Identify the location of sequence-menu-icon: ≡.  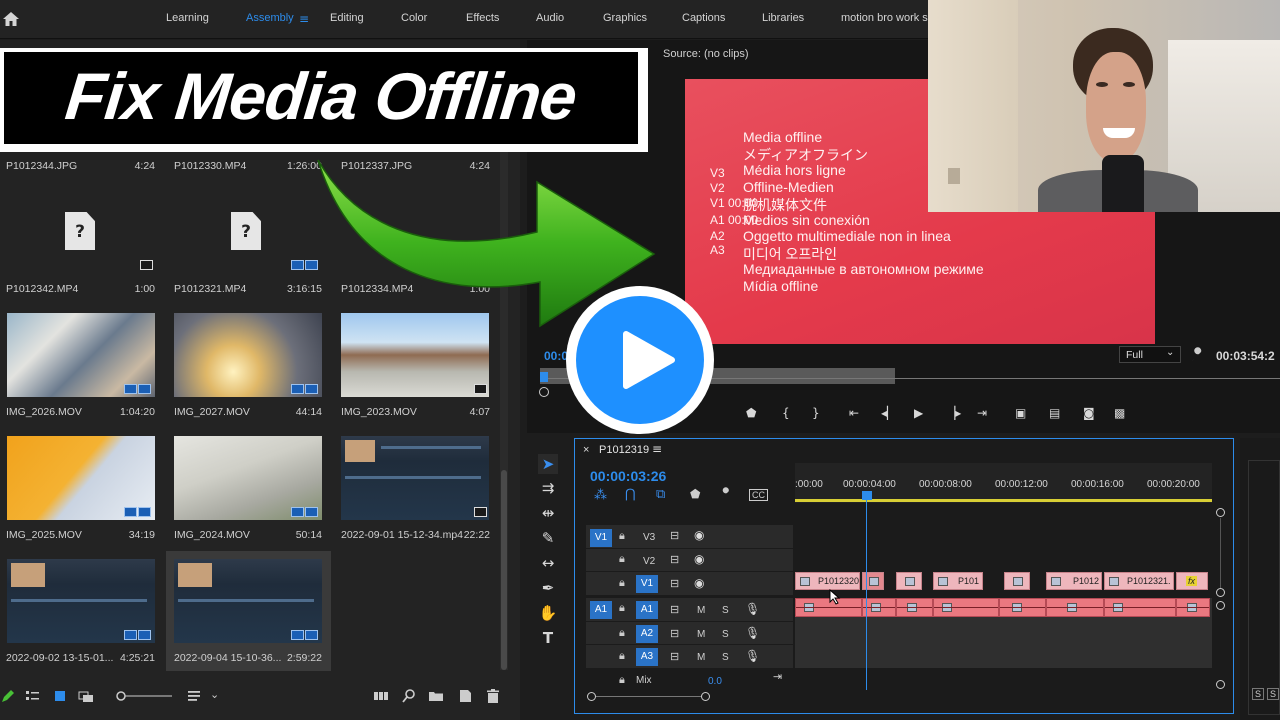
(657, 449).